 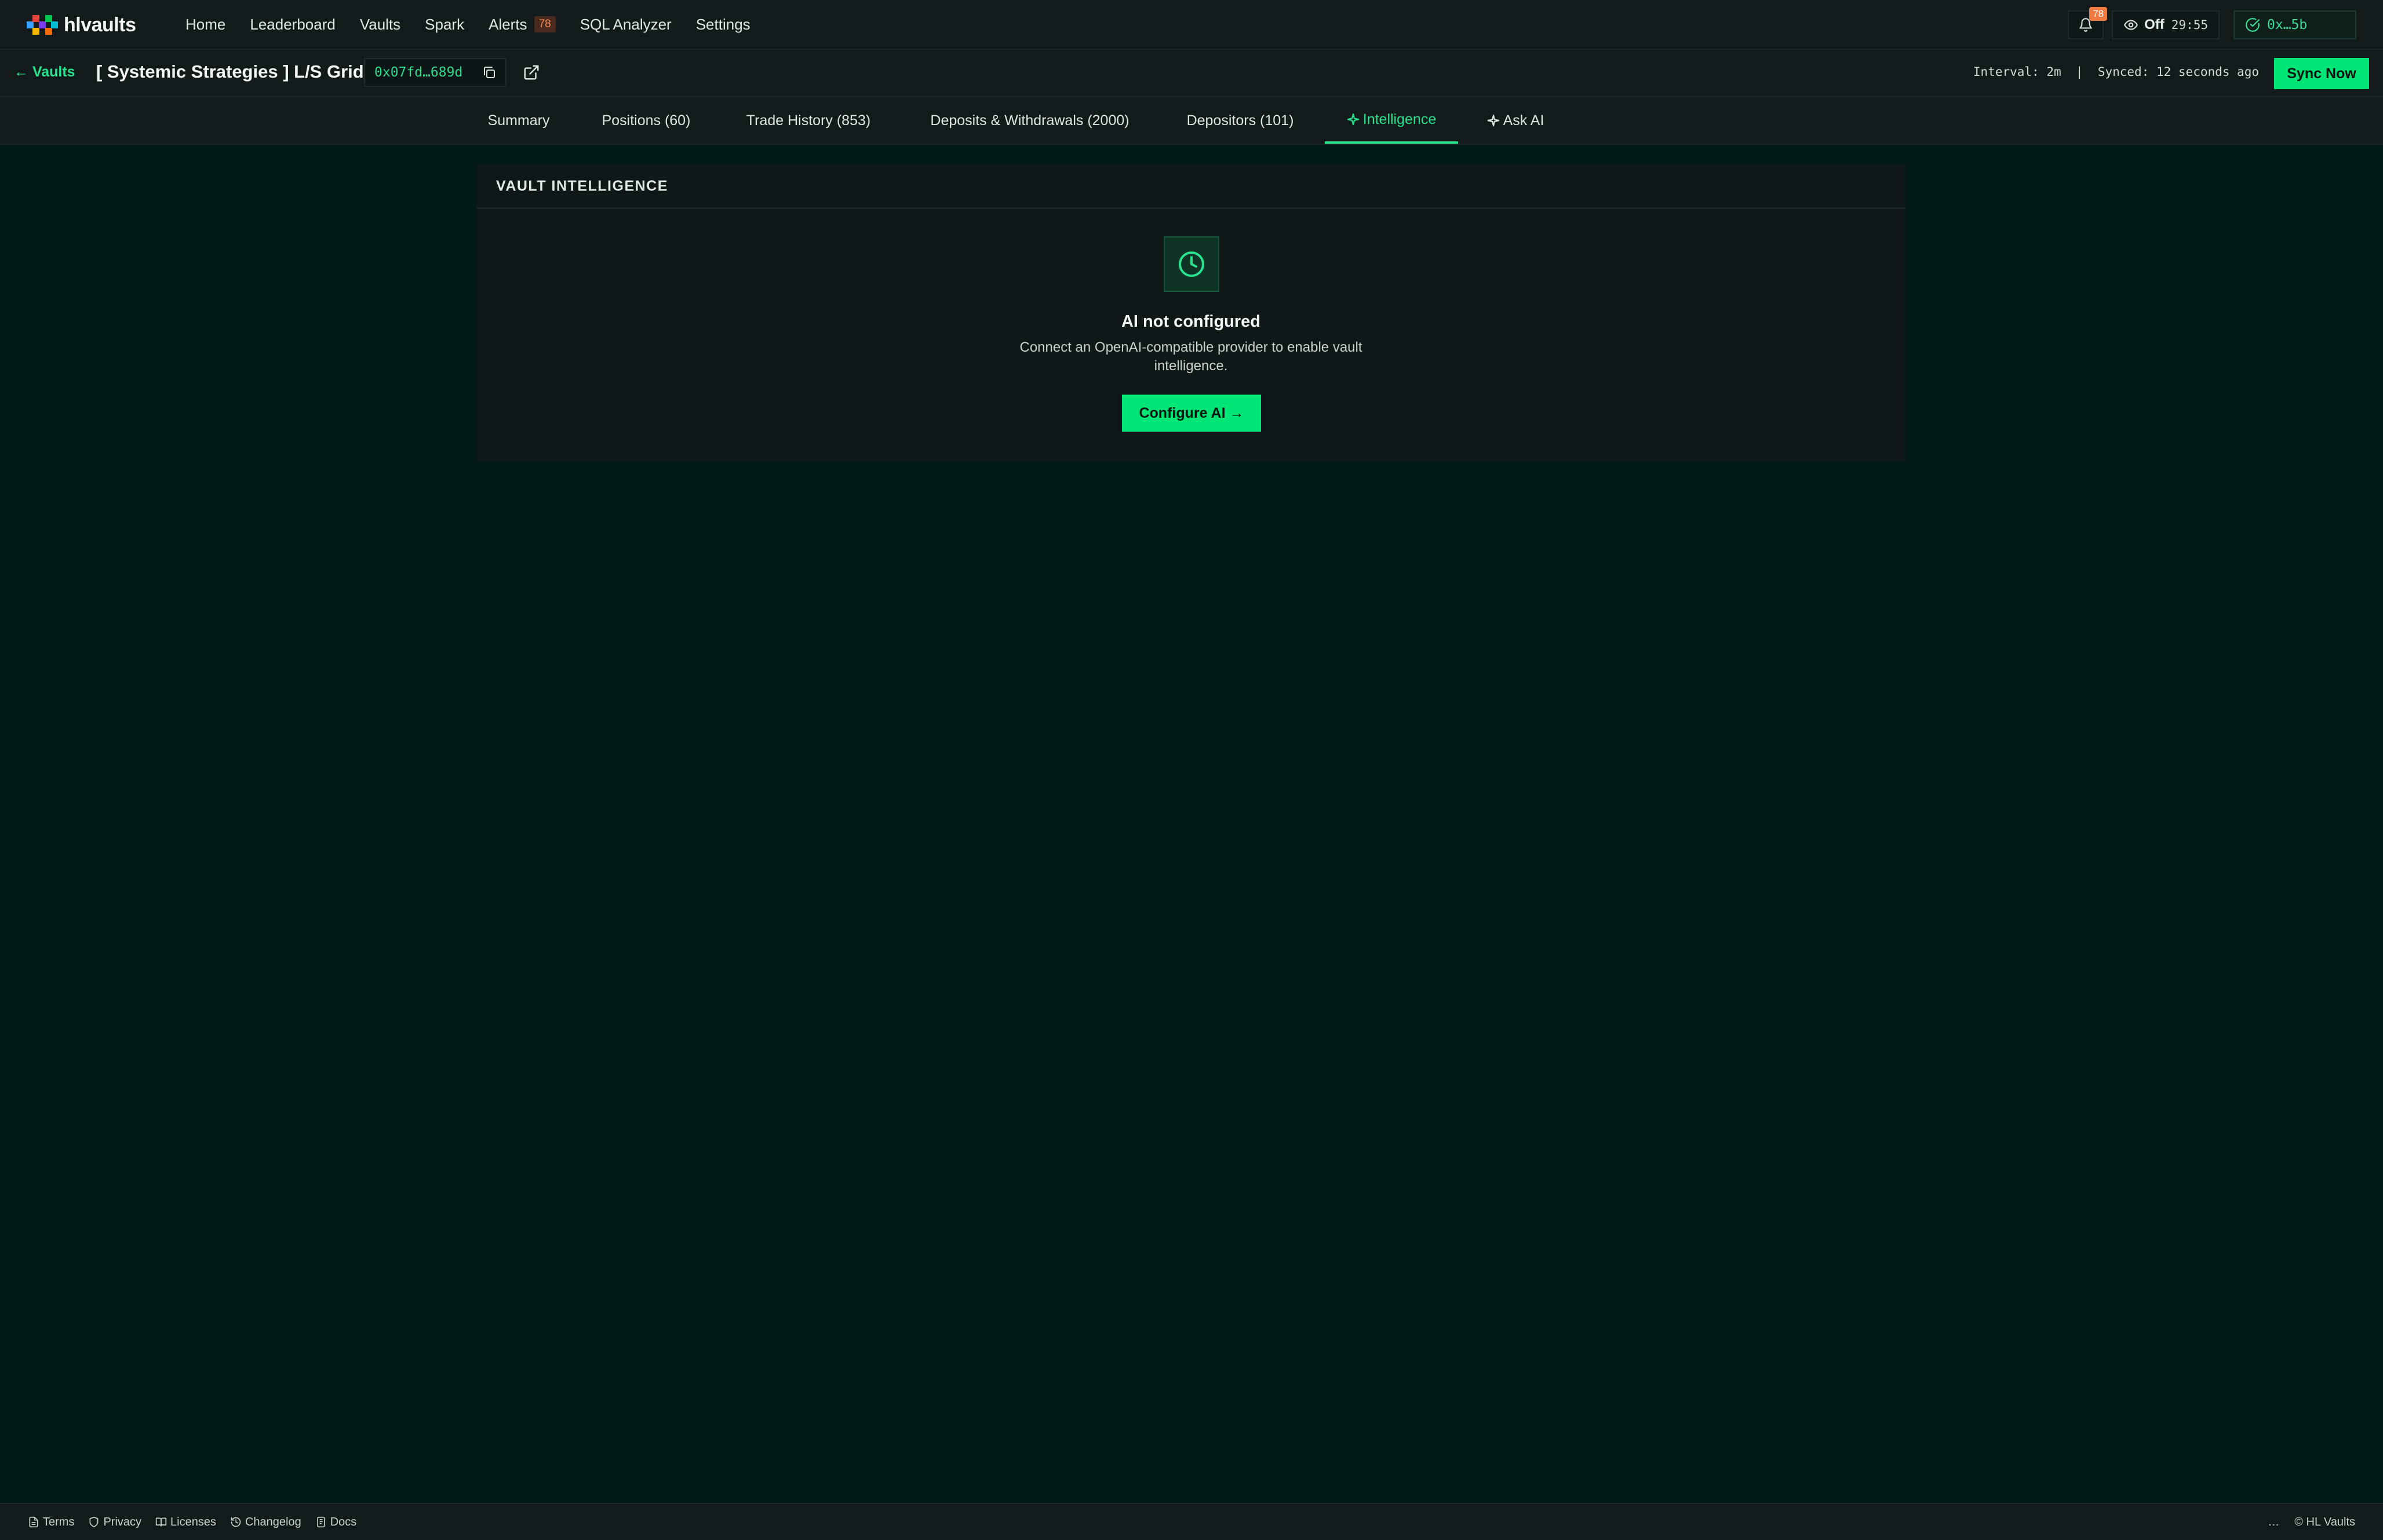 I want to click on sync-status: Interval: 2m | Synced: 12 seconds ago, so click(x=2116, y=72).